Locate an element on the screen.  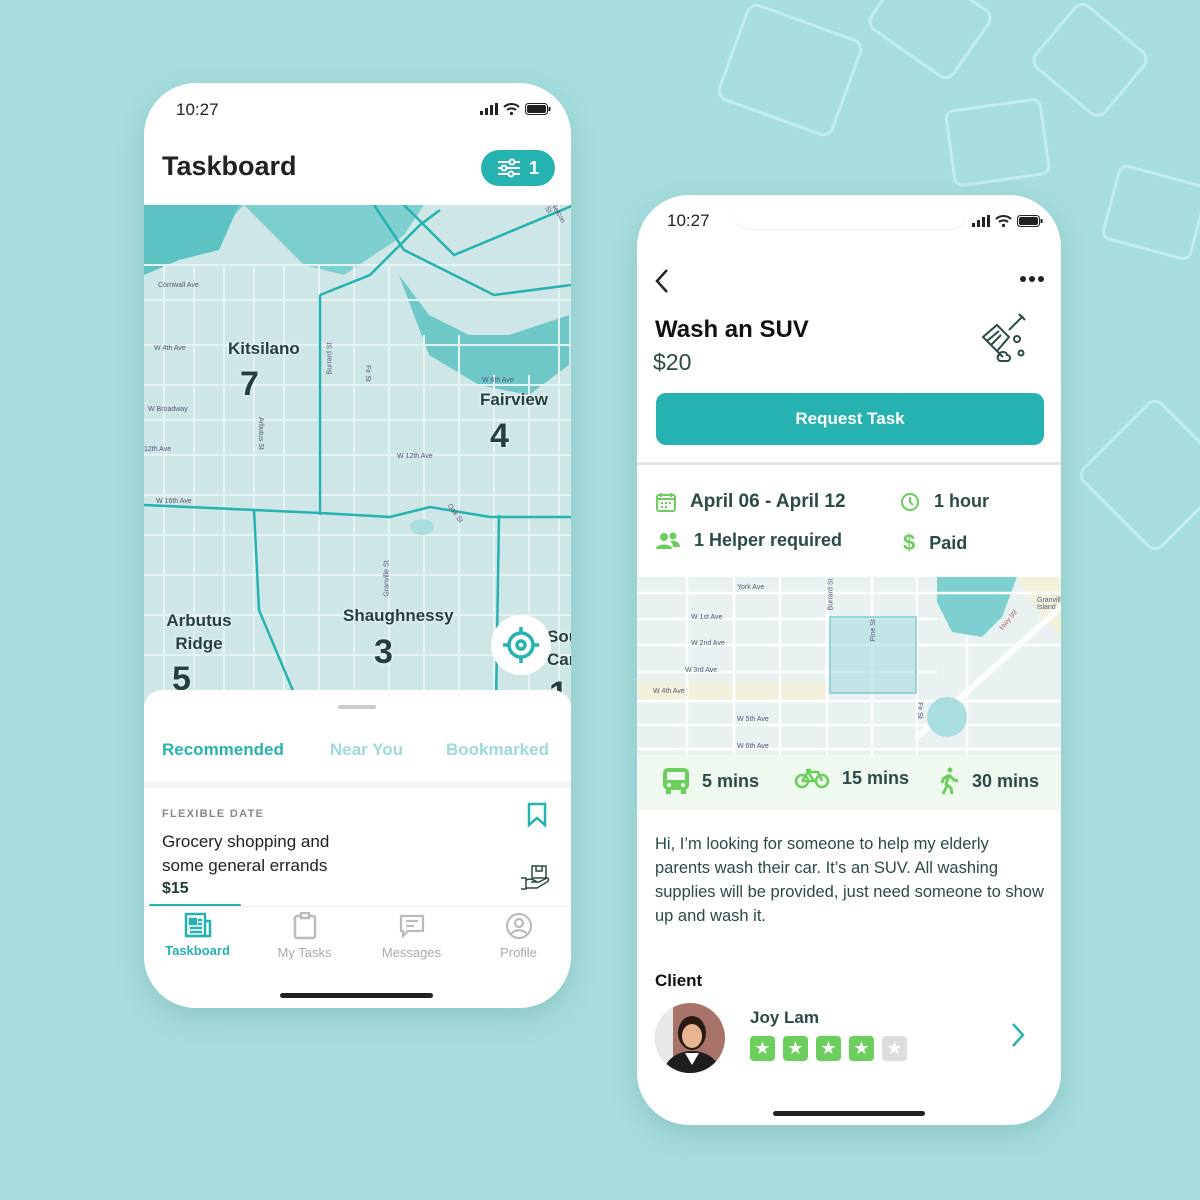
dollar-icon: $ is located at coordinates (909, 542).